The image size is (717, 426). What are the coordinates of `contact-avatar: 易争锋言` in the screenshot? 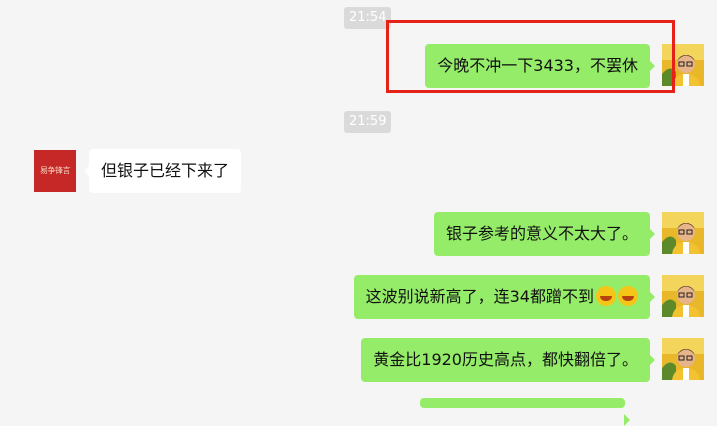 It's located at (55, 171).